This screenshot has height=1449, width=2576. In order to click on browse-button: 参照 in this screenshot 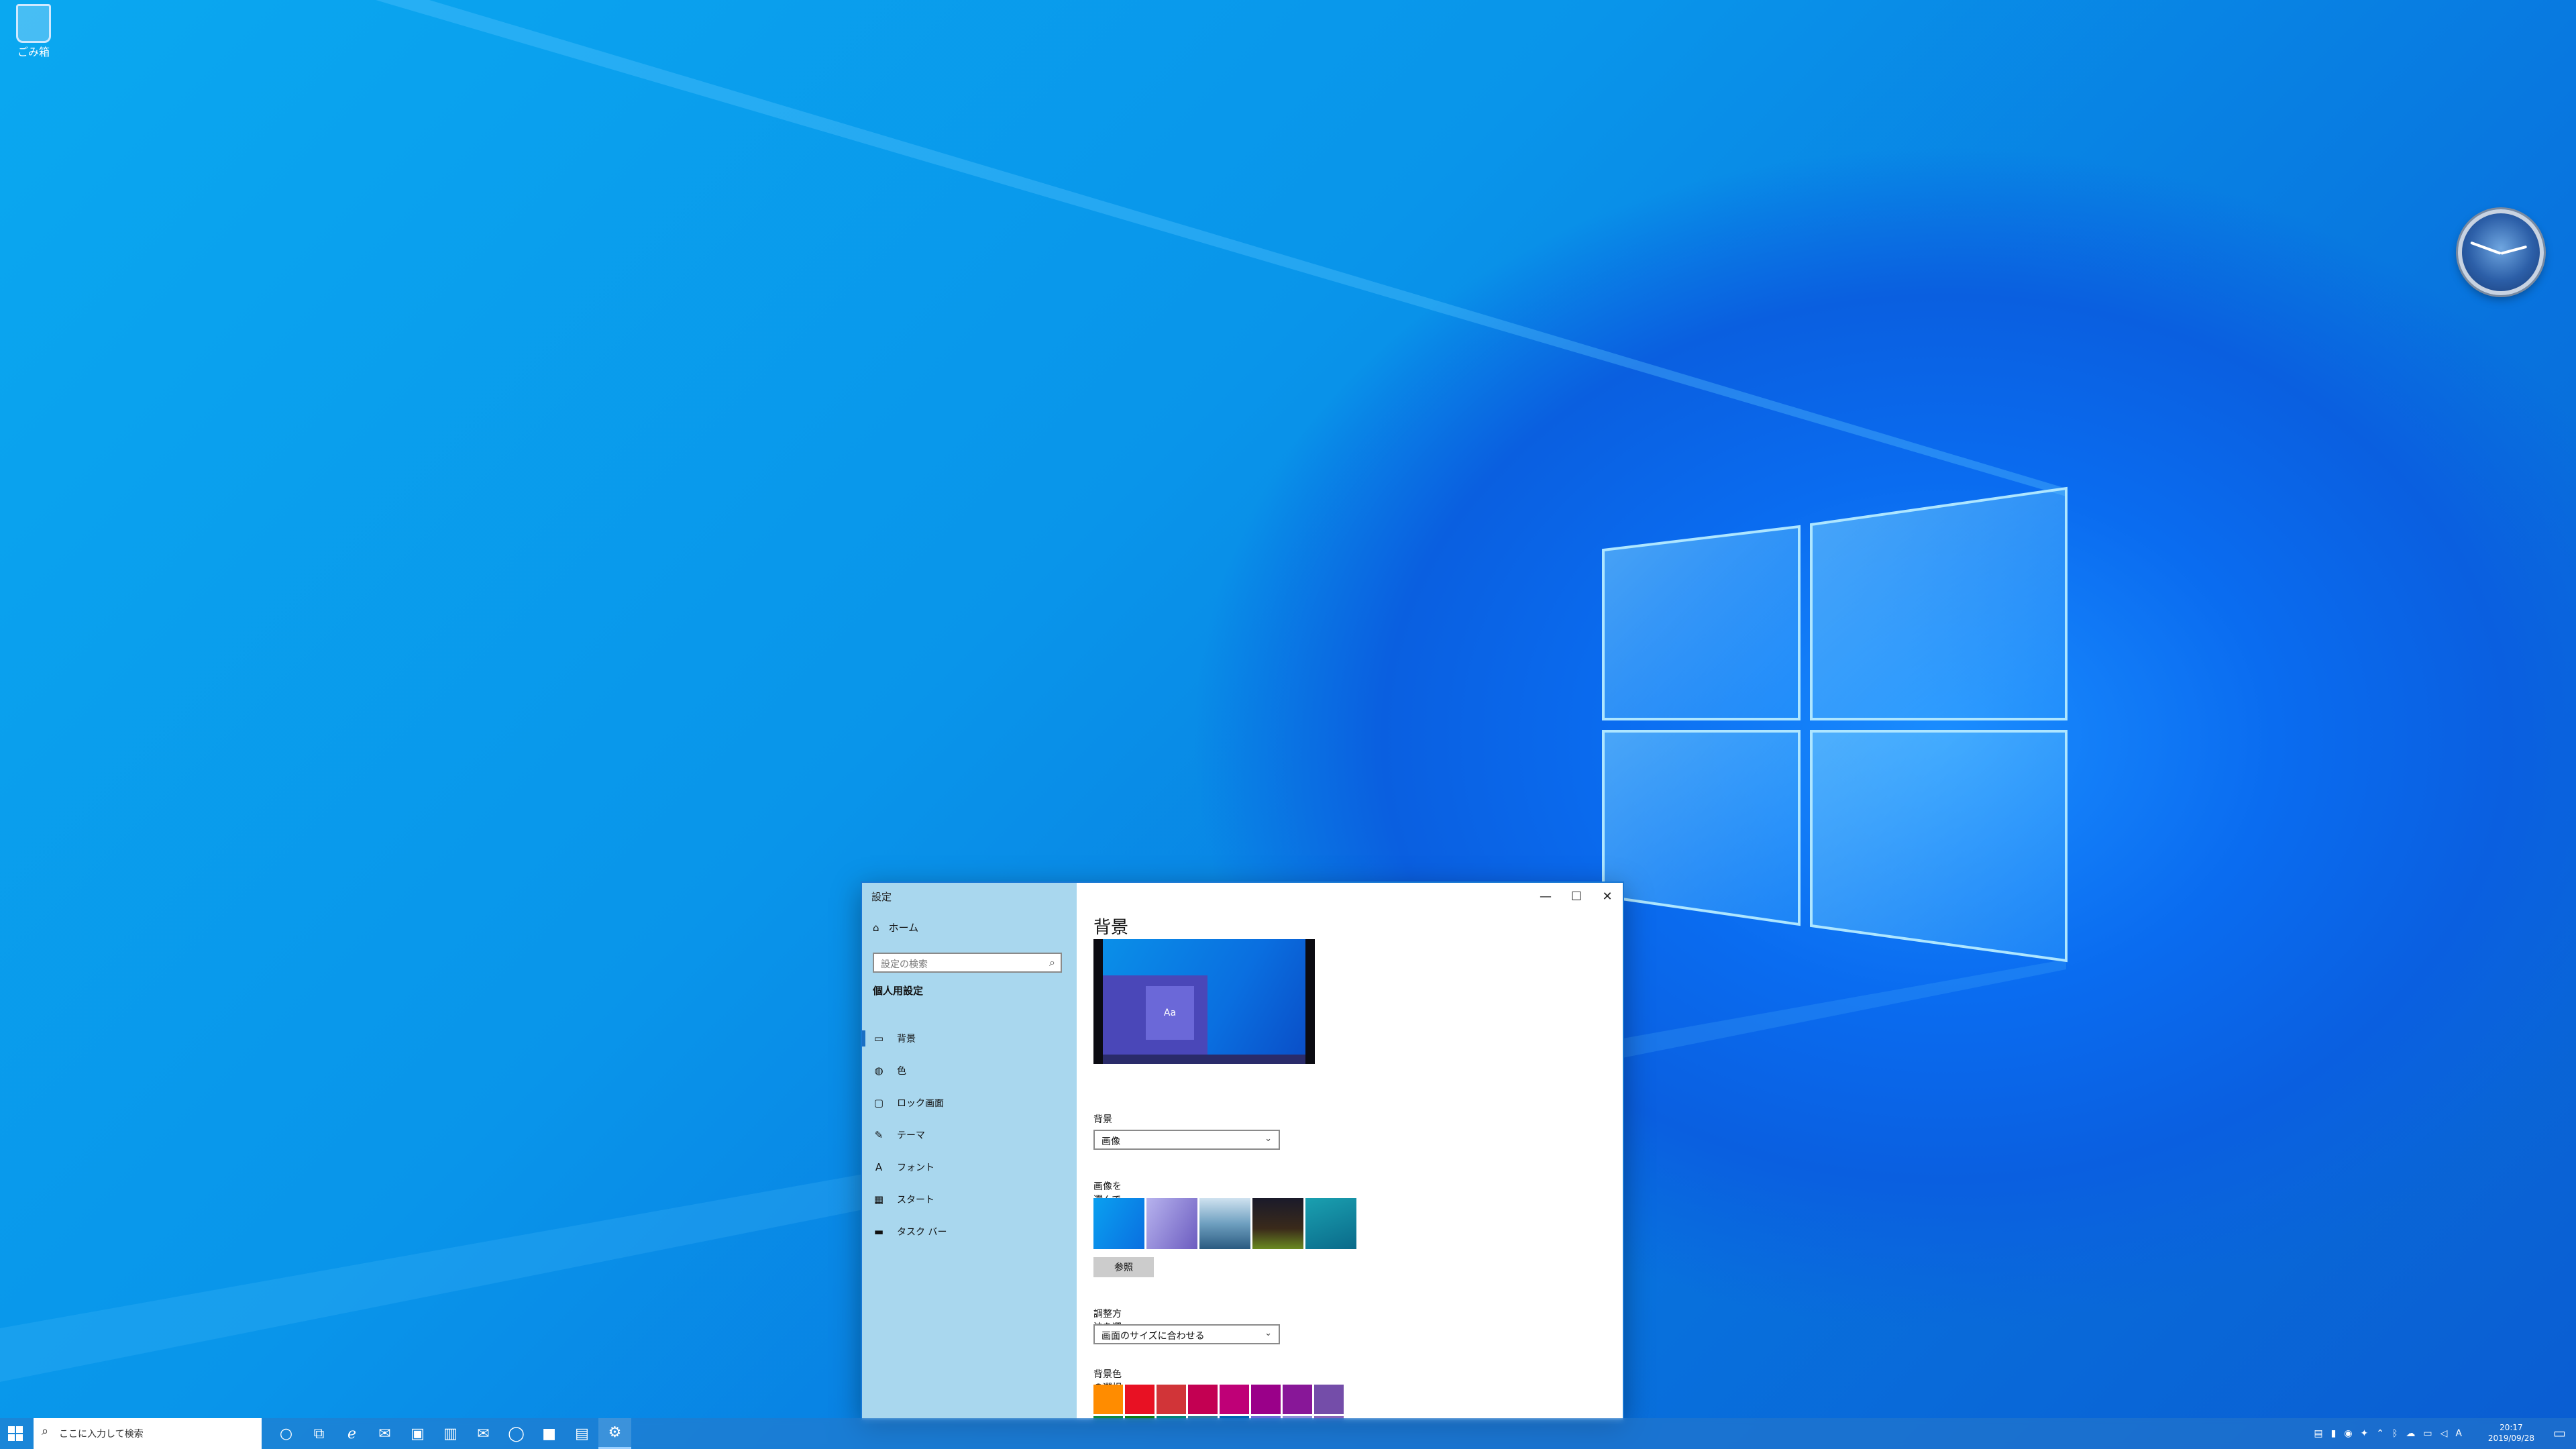, I will do `click(1123, 1267)`.